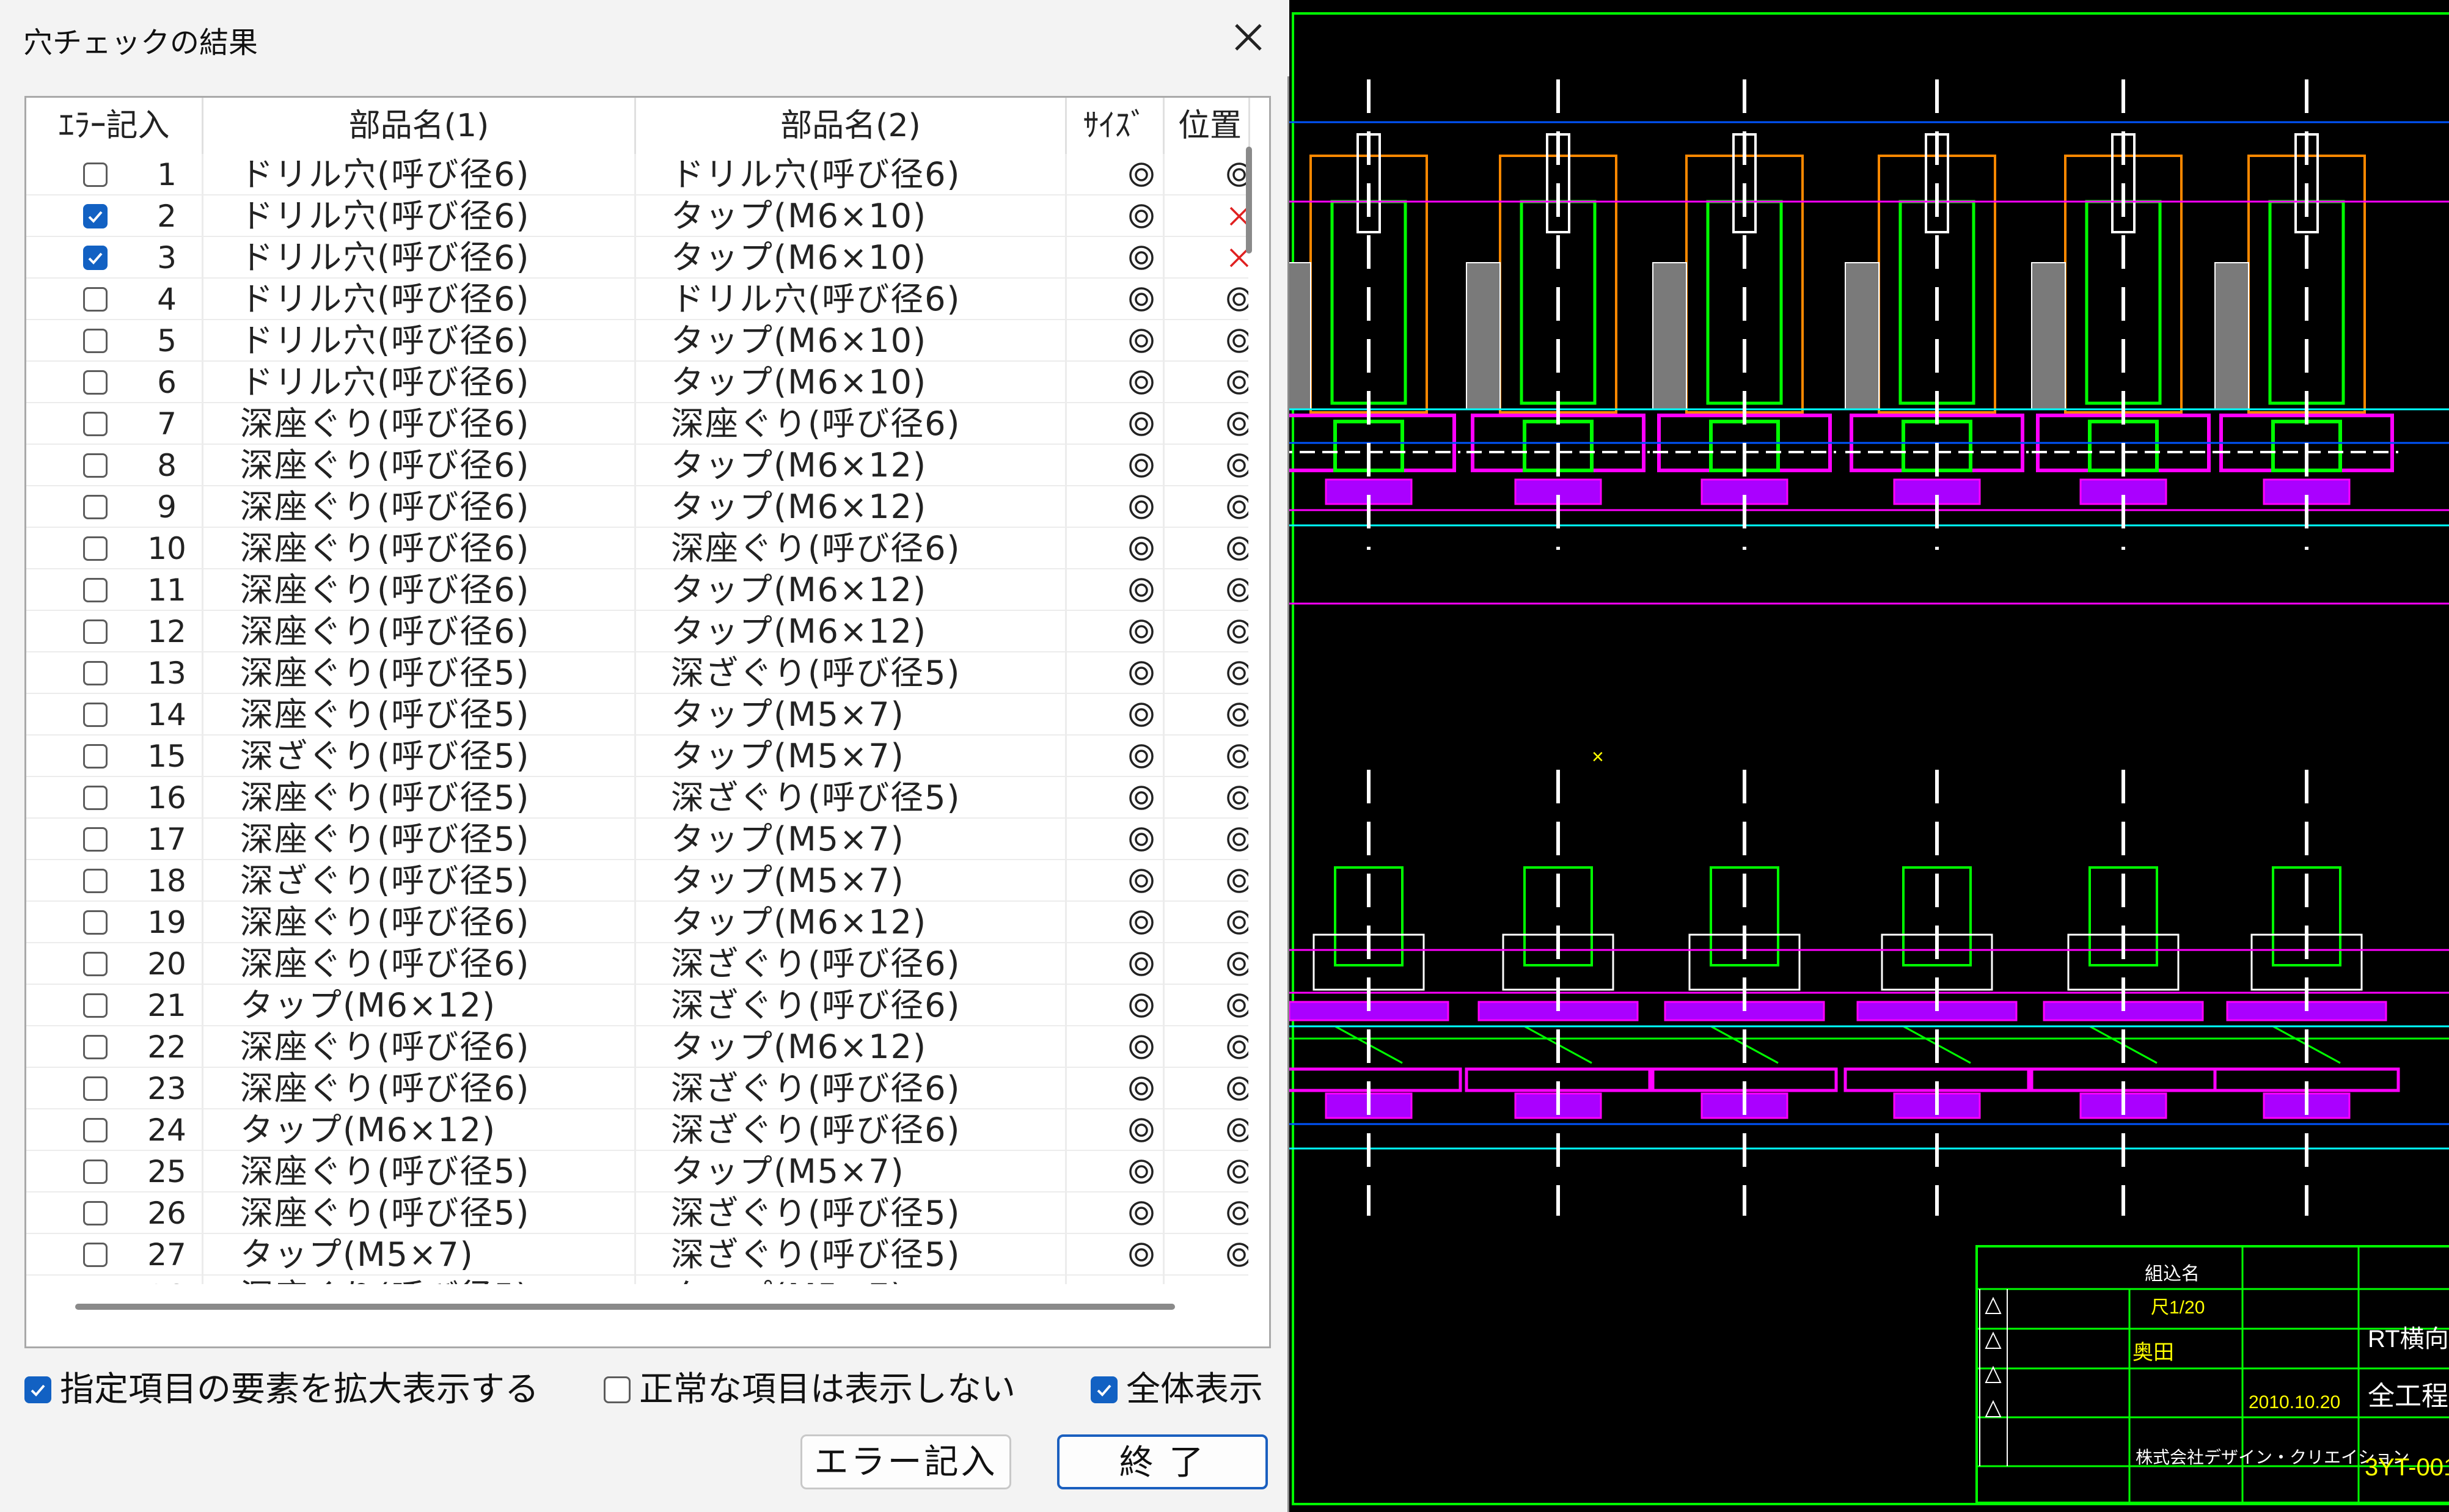  Describe the element at coordinates (637, 175) in the screenshot. I see `table-row: 1 ドリル穴(呼び径6) ドリル穴(呼び径6)` at that location.